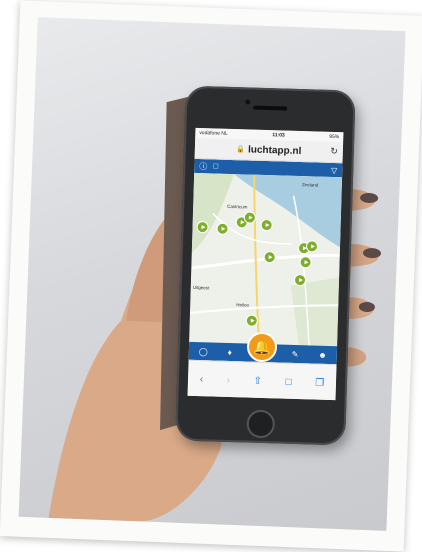  What do you see at coordinates (203, 166) in the screenshot?
I see `help-icon: ⓘ` at bounding box center [203, 166].